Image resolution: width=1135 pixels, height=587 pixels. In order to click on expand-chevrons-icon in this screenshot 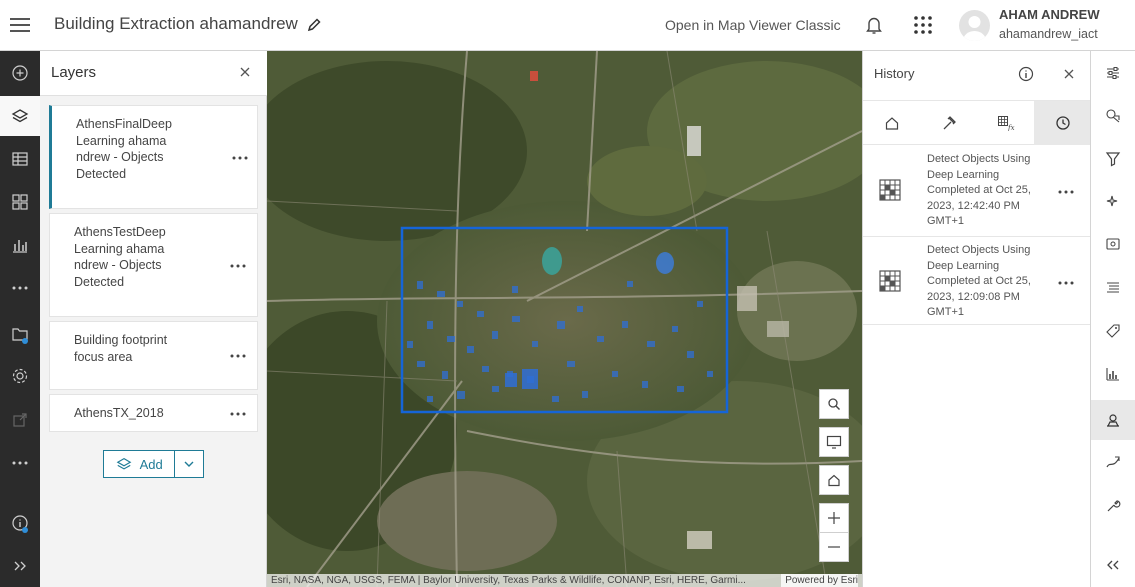, I will do `click(20, 566)`.